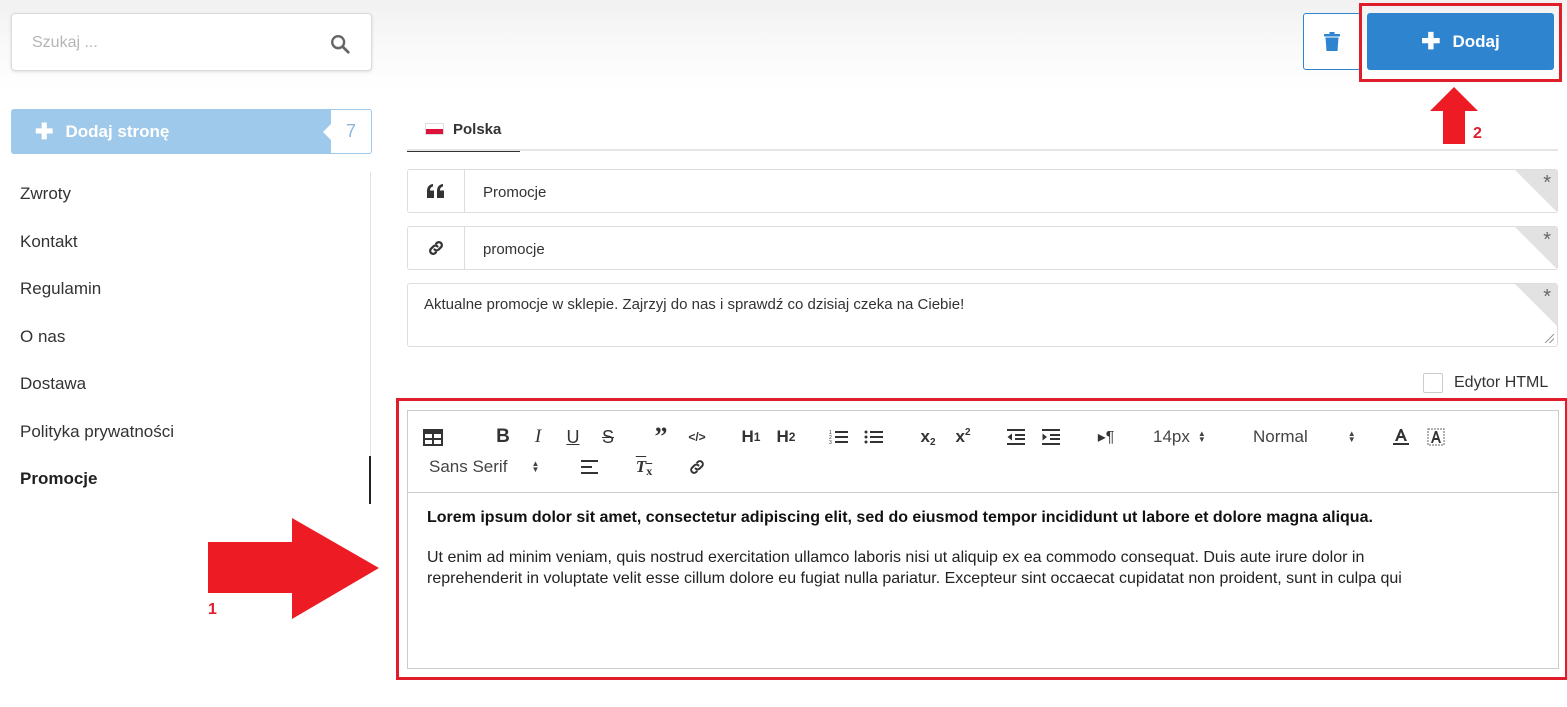  Describe the element at coordinates (44, 131) in the screenshot. I see `plus-icon: ✚` at that location.